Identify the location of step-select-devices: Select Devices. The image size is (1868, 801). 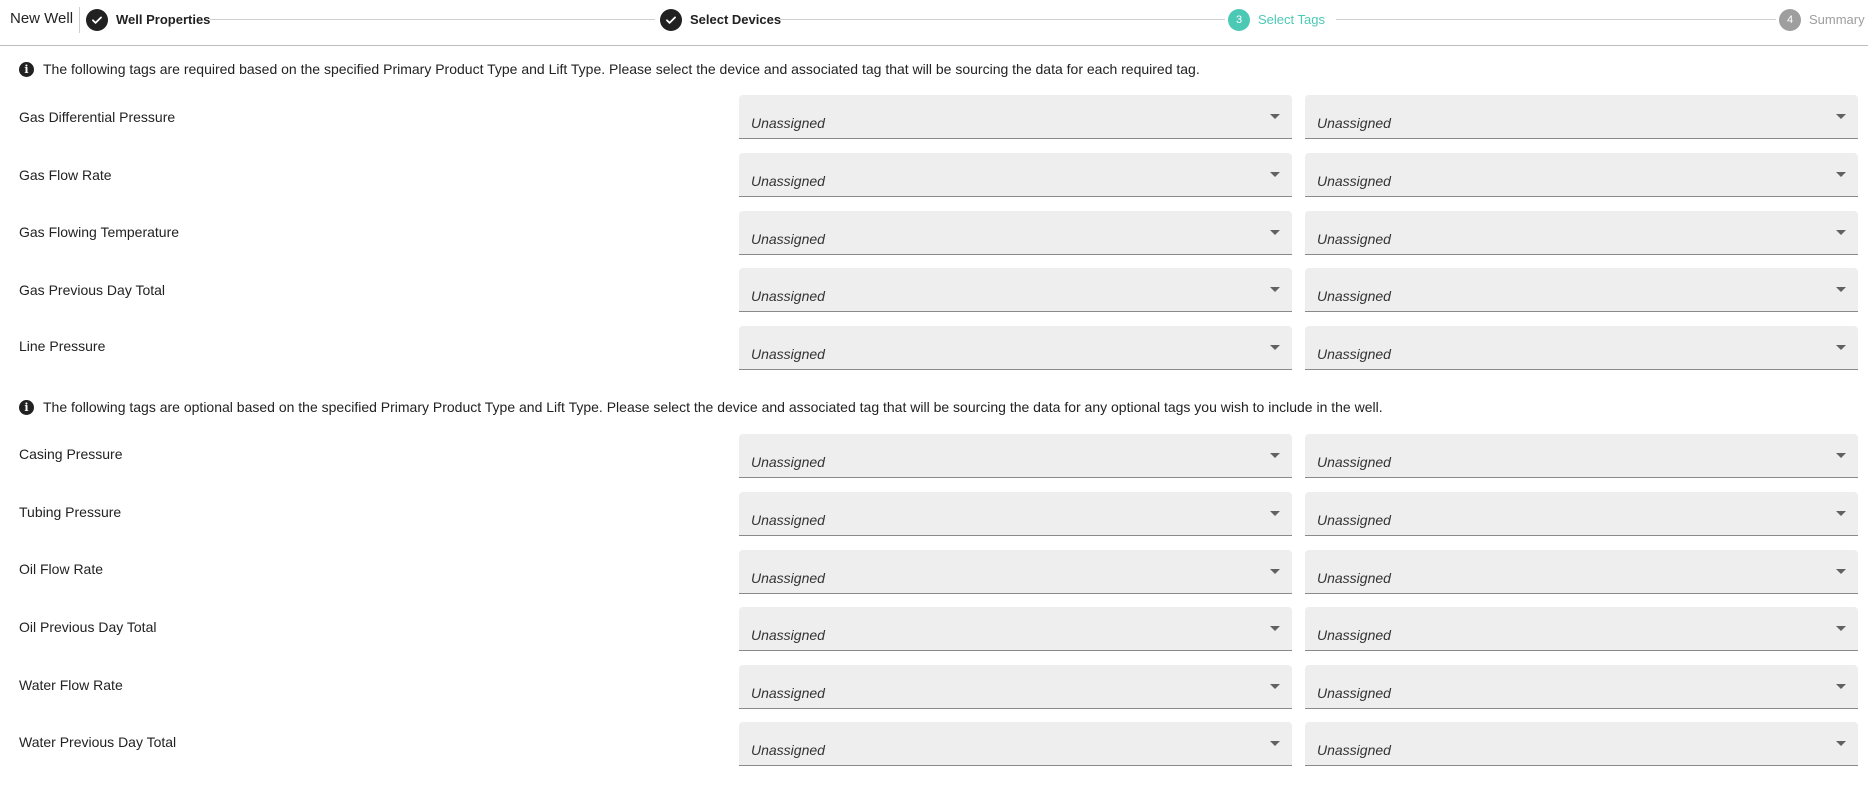
(720, 19).